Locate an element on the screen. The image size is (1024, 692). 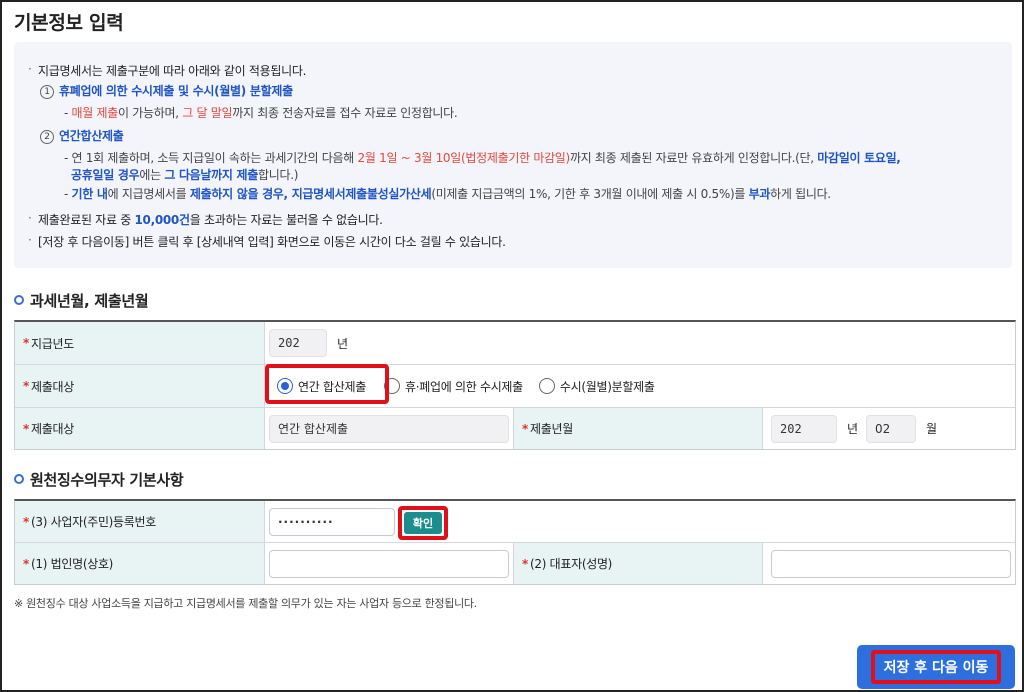
radio-unselected-icon is located at coordinates (546, 386).